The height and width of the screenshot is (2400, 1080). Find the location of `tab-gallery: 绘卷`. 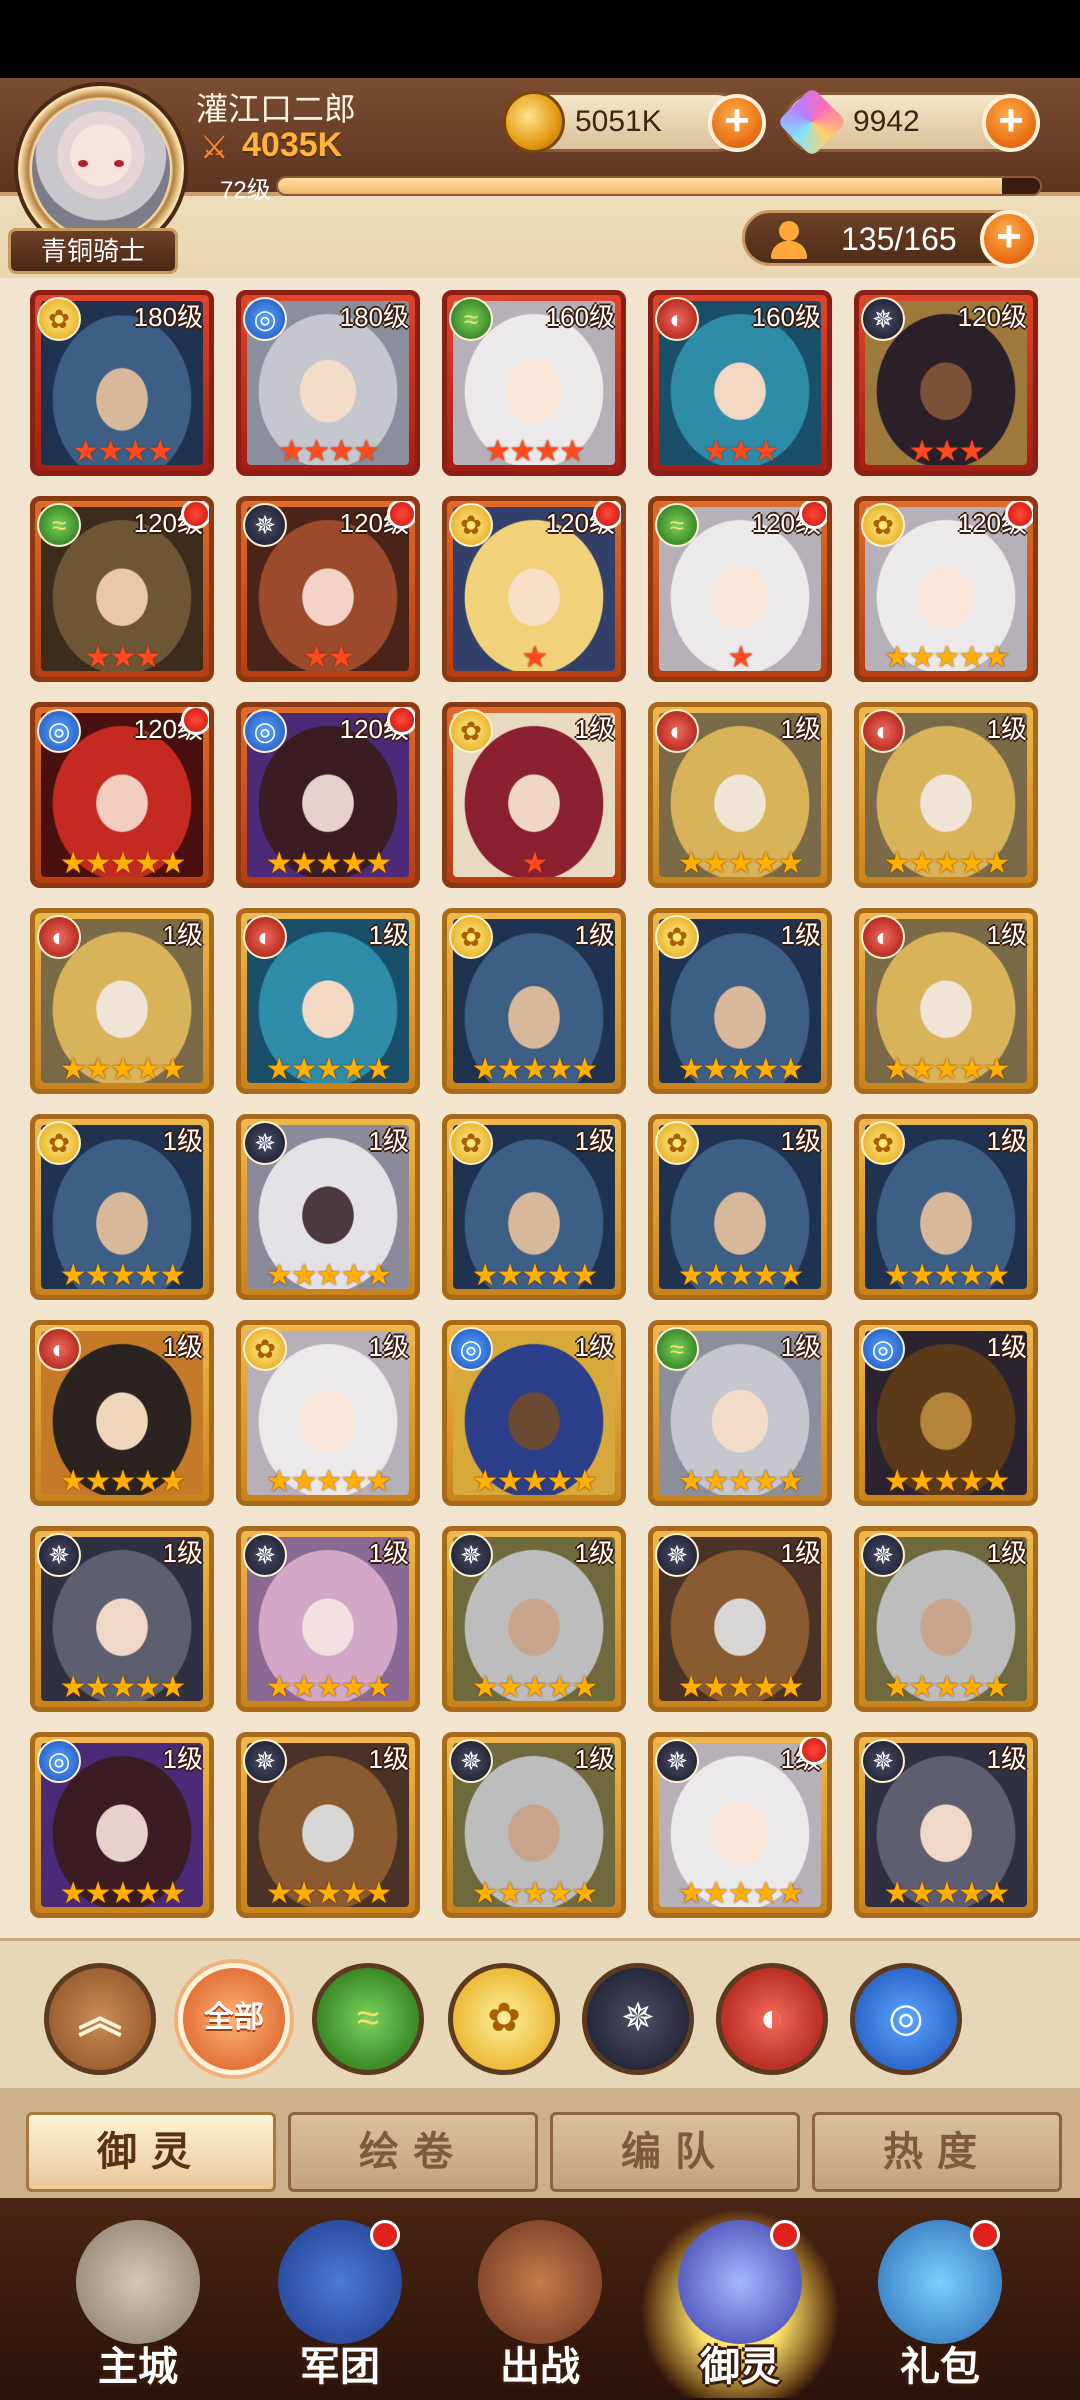

tab-gallery: 绘卷 is located at coordinates (413, 2152).